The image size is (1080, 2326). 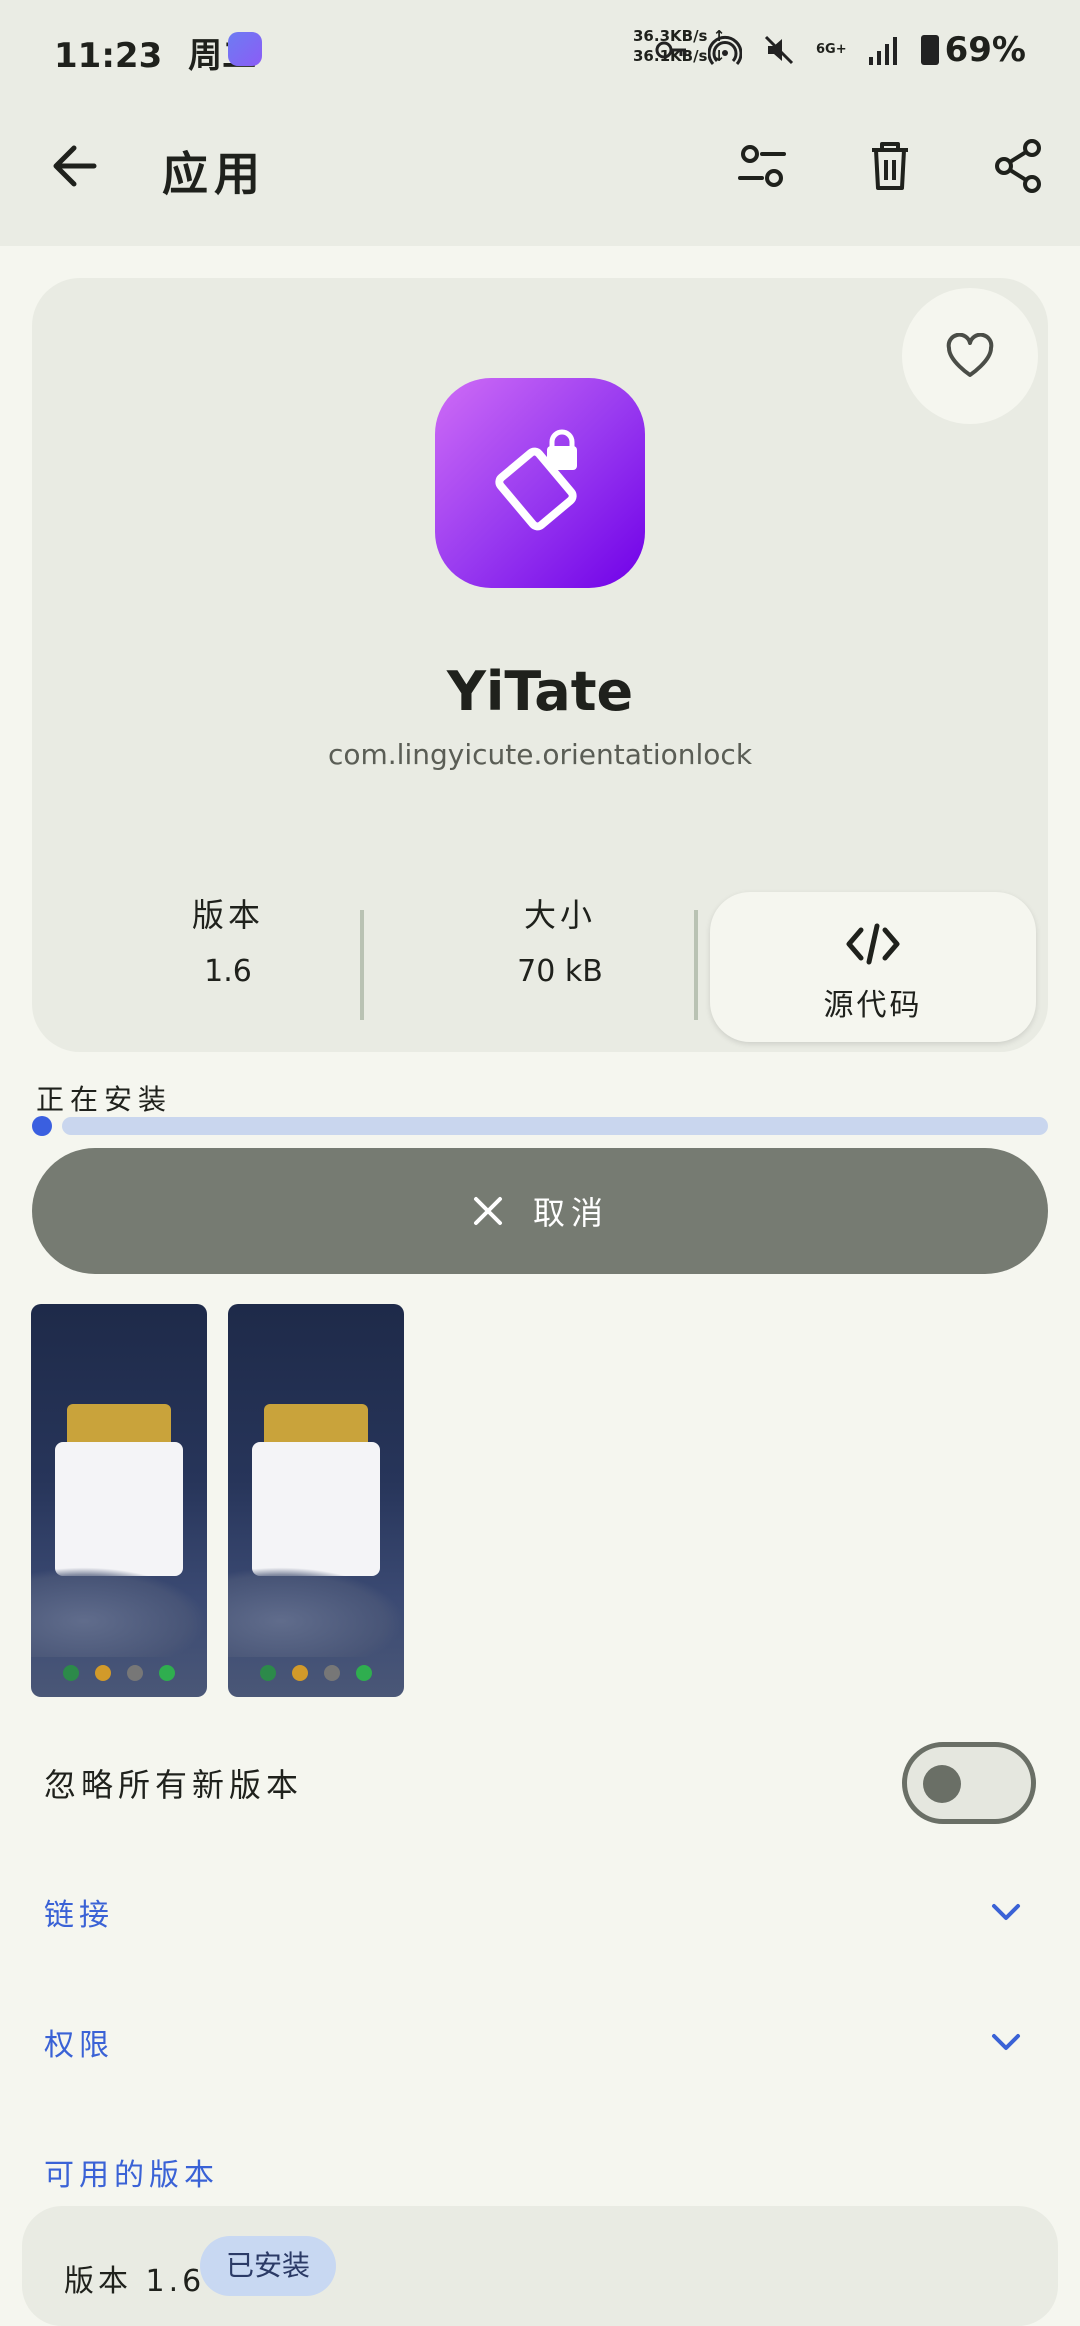 I want to click on installed-badge: 已安装, so click(x=268, y=2266).